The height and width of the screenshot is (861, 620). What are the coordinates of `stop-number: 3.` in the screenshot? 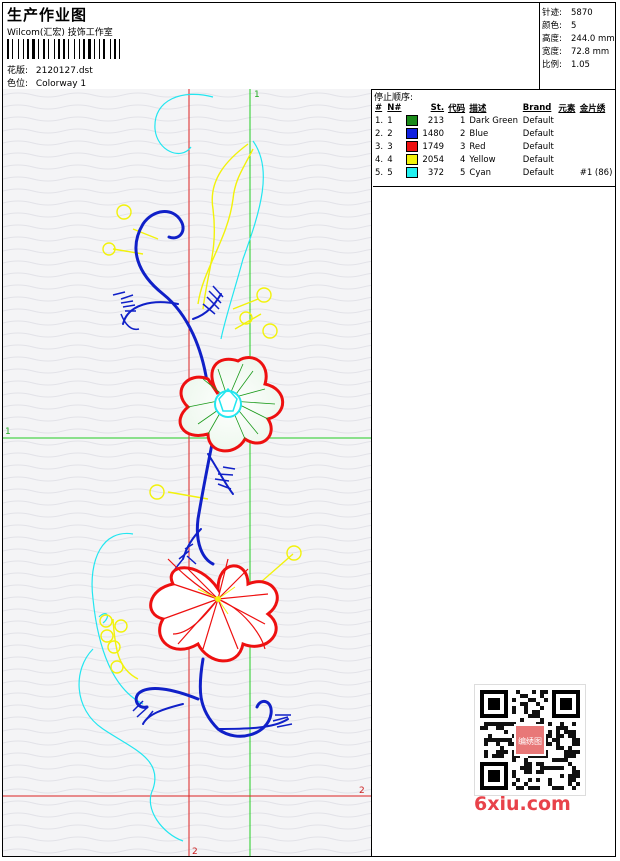 It's located at (379, 146).